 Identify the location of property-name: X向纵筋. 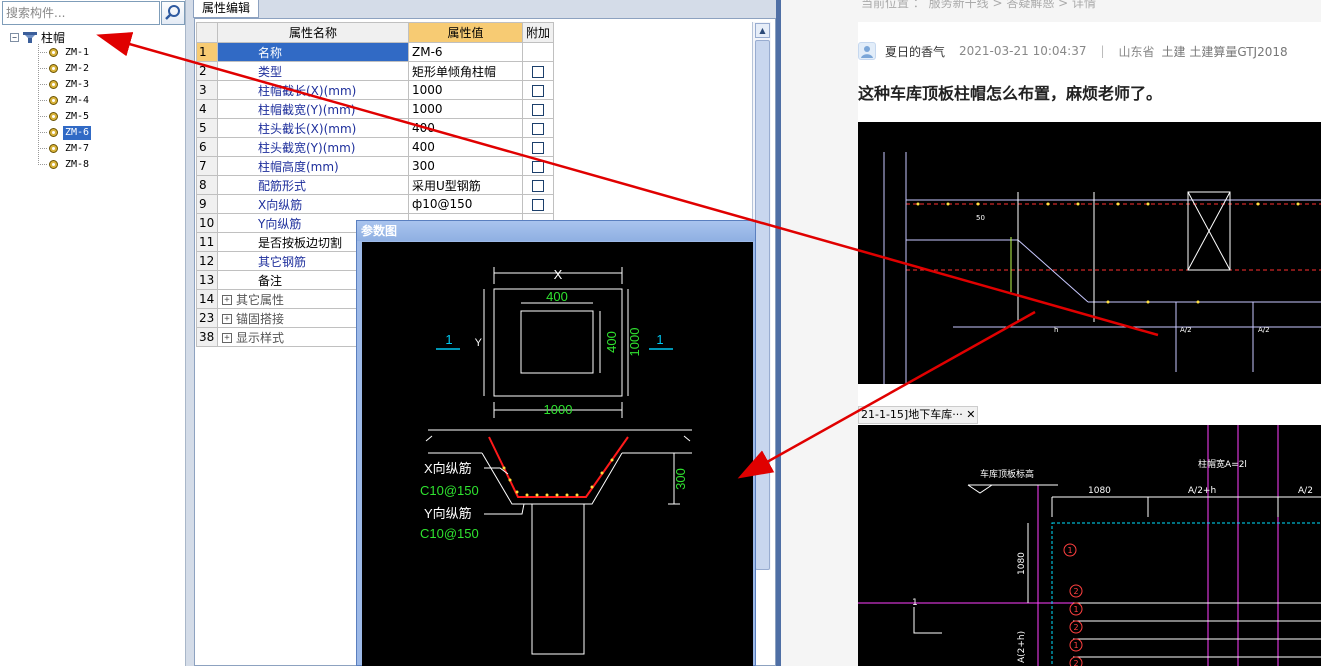
(313, 204).